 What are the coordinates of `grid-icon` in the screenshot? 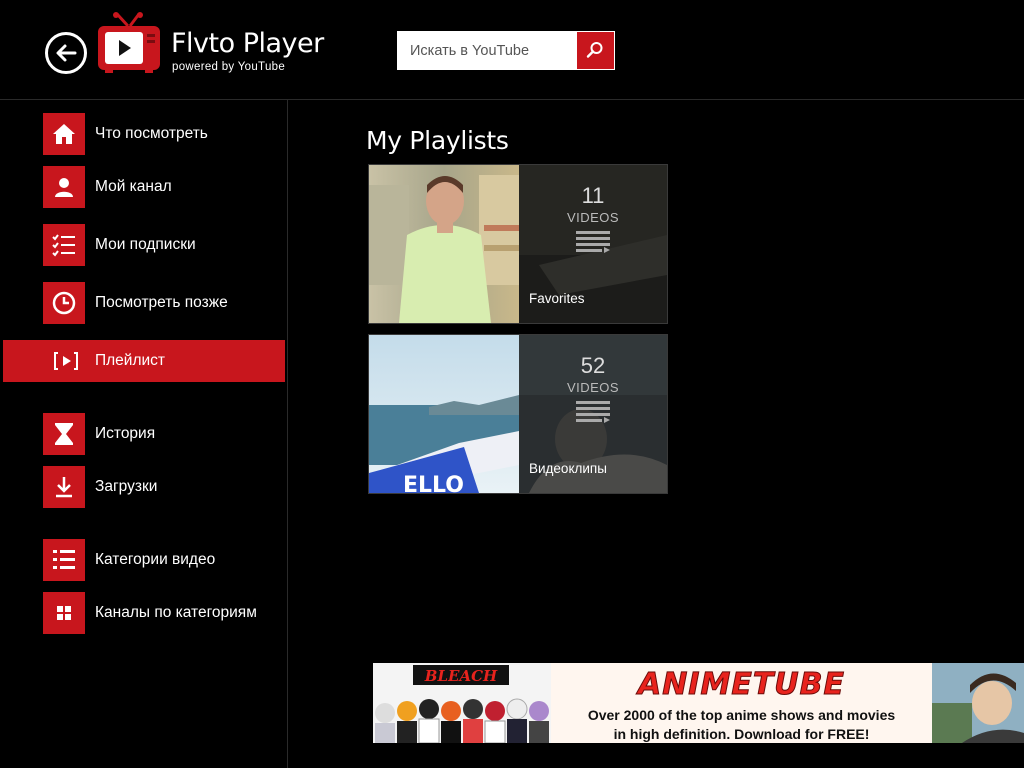 It's located at (64, 613).